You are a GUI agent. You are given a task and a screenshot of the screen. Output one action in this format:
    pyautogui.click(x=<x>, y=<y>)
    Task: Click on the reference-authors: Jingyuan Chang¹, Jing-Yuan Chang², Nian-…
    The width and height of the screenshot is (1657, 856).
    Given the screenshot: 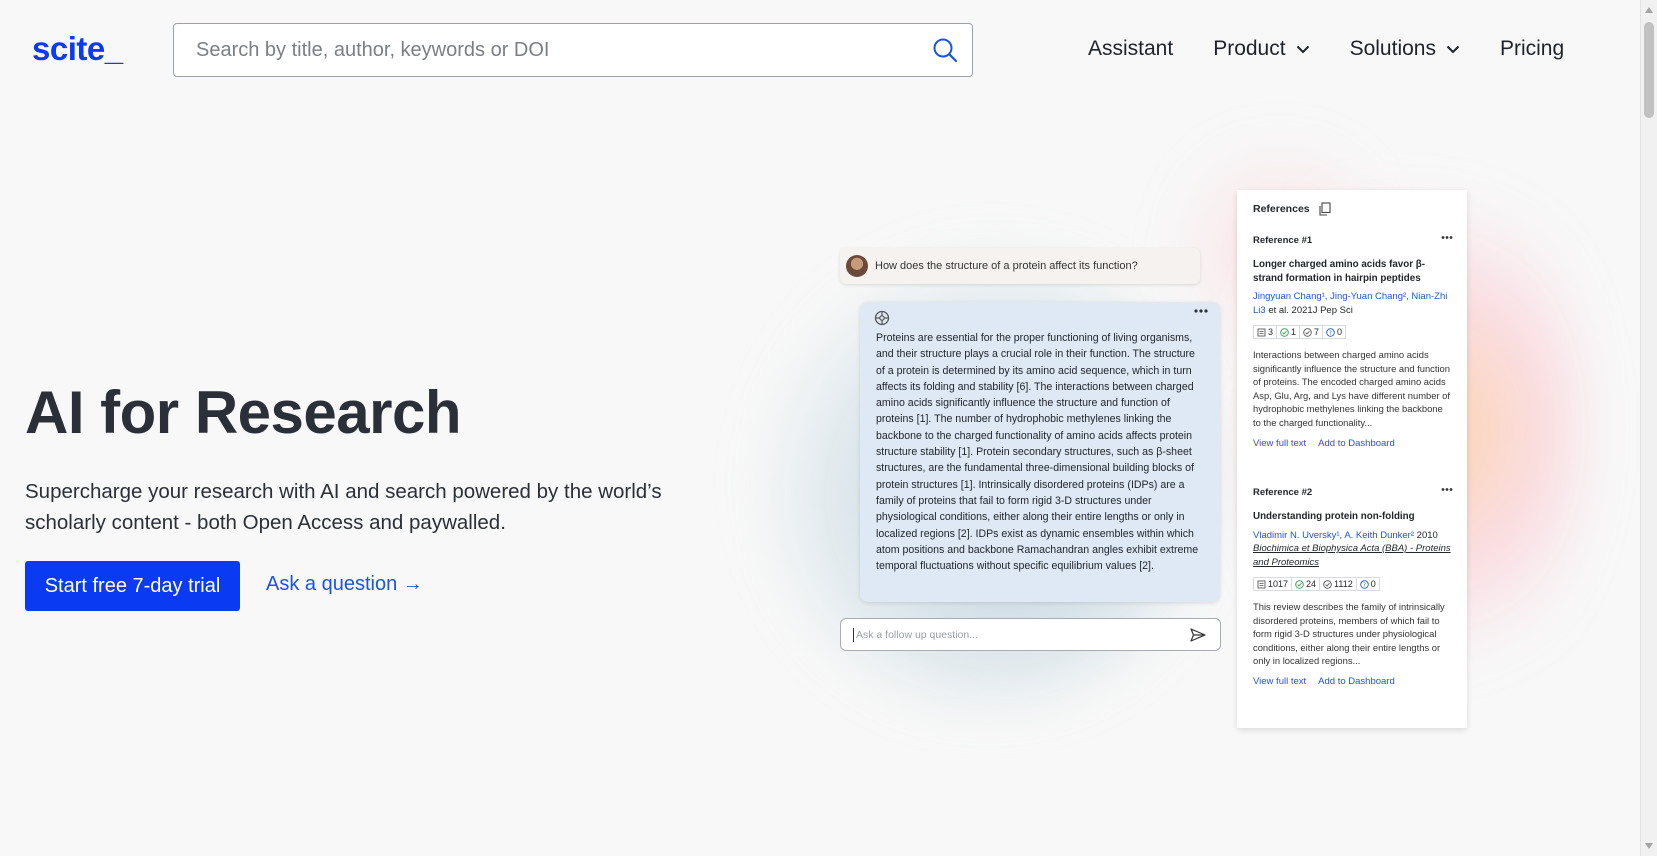 What is the action you would take?
    pyautogui.click(x=1353, y=303)
    